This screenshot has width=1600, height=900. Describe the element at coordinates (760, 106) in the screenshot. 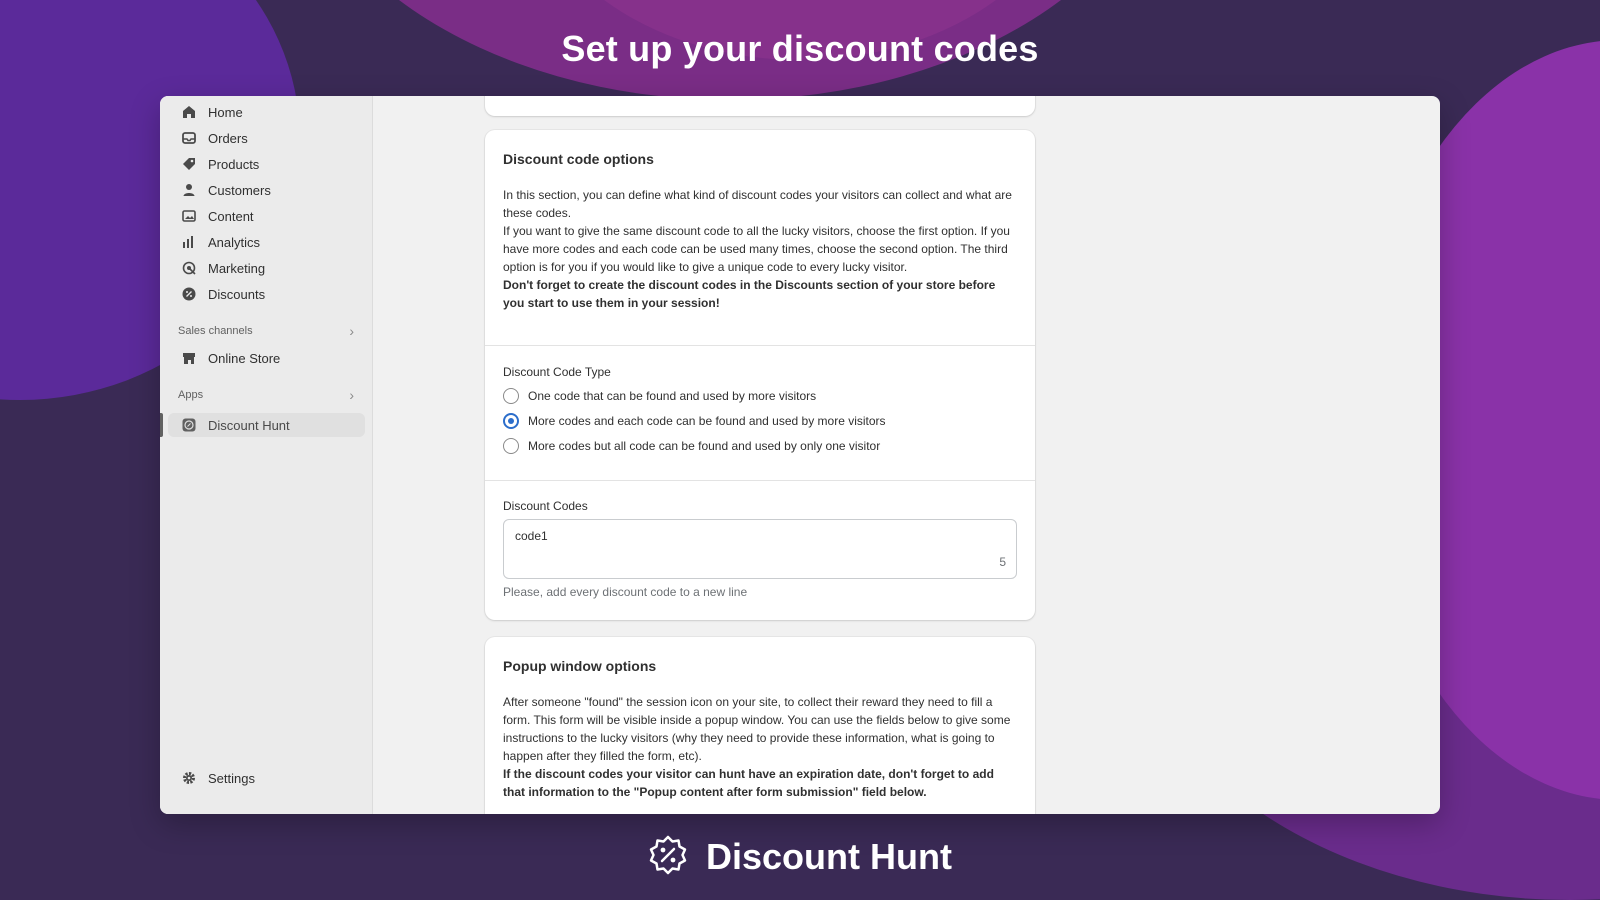

I see `previous-card` at that location.